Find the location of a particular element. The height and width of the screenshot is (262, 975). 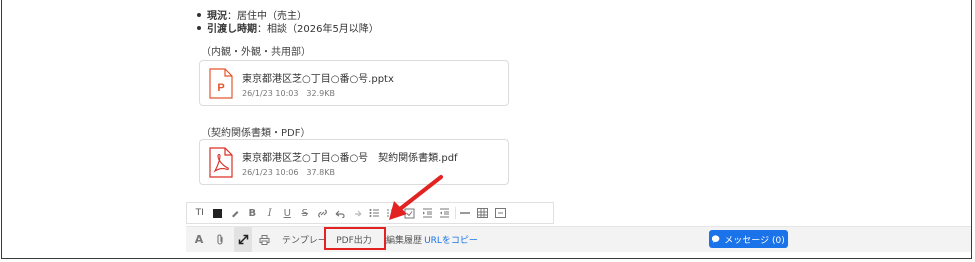

text-color-button is located at coordinates (218, 213).